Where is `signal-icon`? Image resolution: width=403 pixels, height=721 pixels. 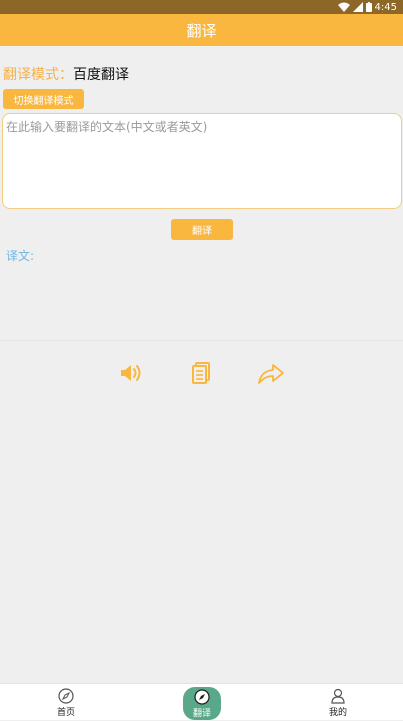 signal-icon is located at coordinates (357, 7).